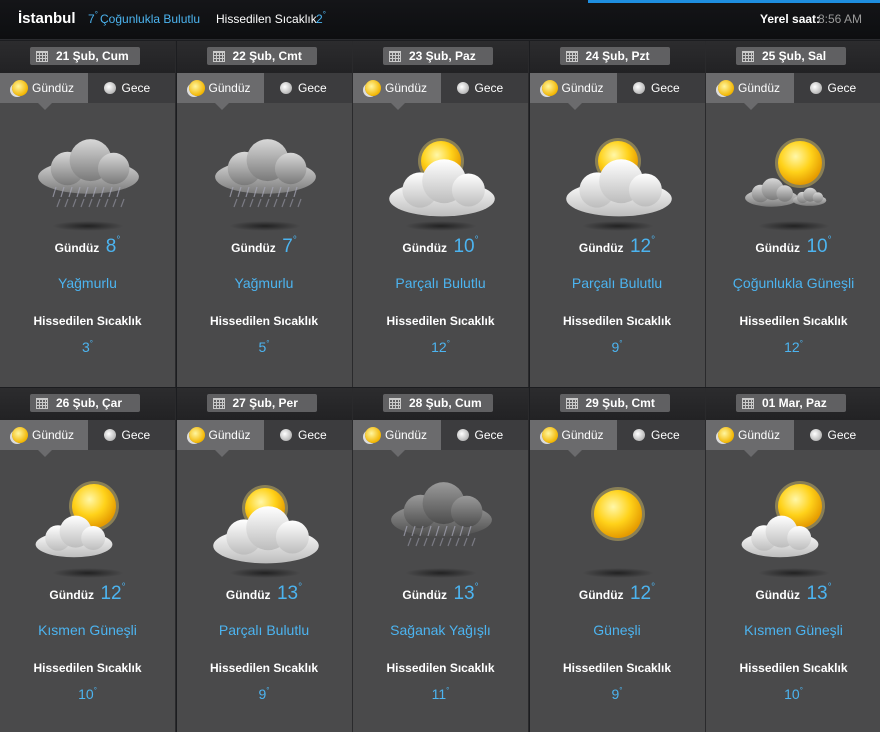  Describe the element at coordinates (87, 246) in the screenshot. I see `day-temperature: Gündüz 8°` at that location.